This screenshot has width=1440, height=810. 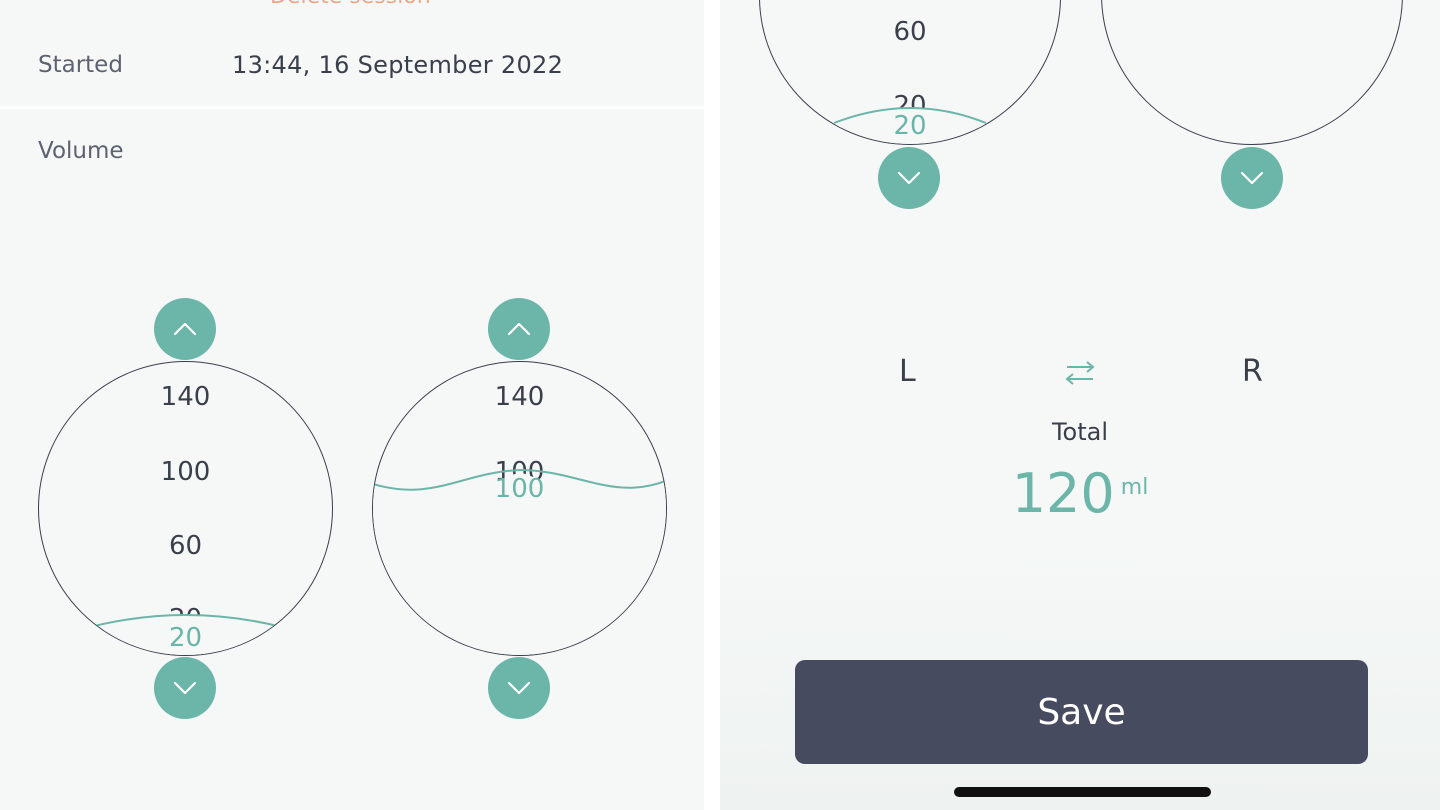 I want to click on swap-sides-button, so click(x=1080, y=375).